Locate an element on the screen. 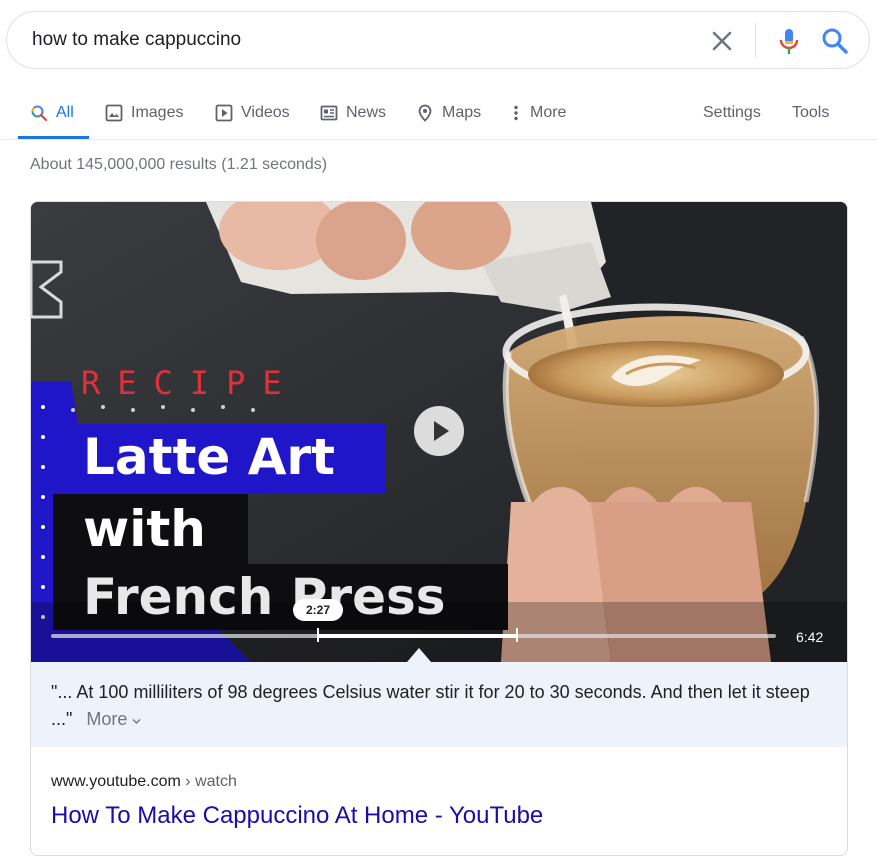 The width and height of the screenshot is (877, 860). video-title-line-3: French Press is located at coordinates (264, 597).